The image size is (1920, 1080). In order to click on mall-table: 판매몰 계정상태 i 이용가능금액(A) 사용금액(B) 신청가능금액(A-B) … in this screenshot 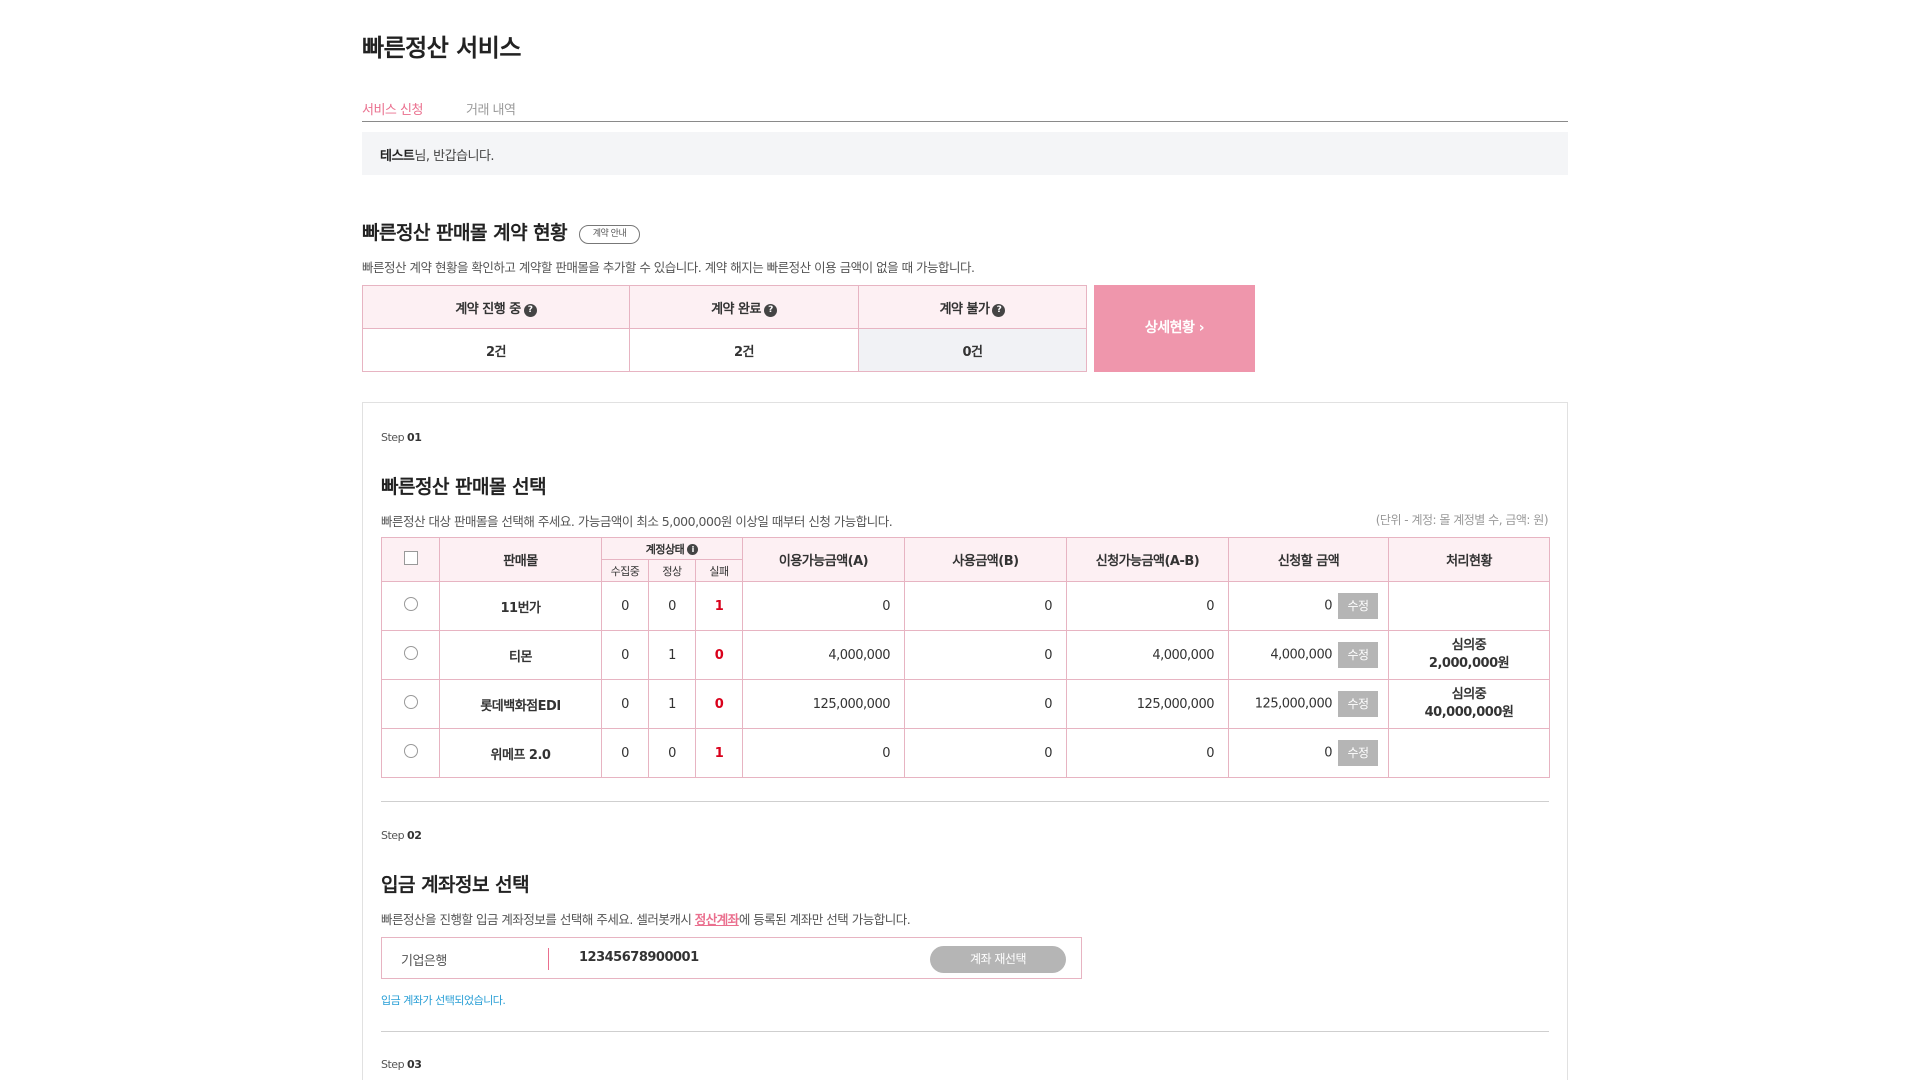, I will do `click(965, 657)`.